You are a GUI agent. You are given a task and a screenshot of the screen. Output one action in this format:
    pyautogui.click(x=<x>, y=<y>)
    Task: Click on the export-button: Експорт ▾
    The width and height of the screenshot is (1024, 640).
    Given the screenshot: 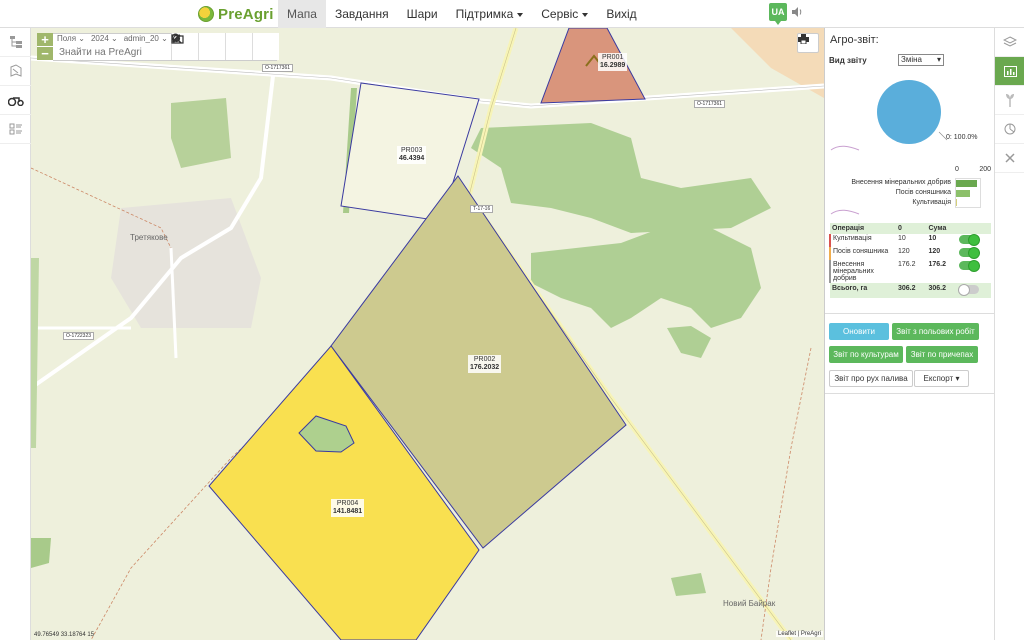 What is the action you would take?
    pyautogui.click(x=941, y=378)
    